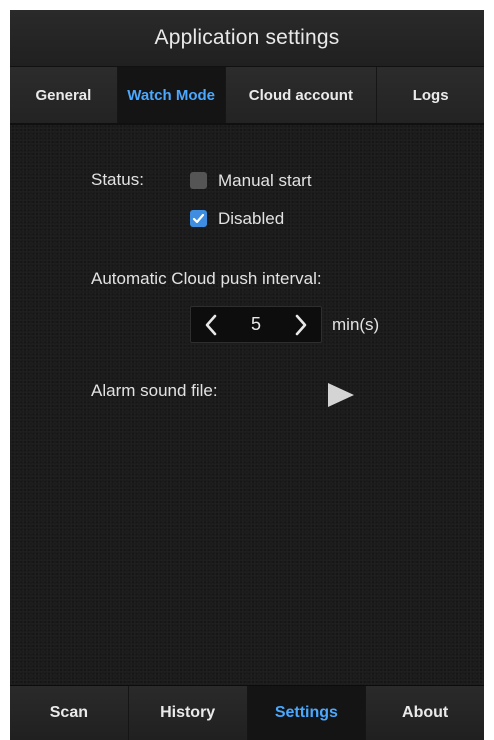 The height and width of the screenshot is (740, 494). I want to click on disabled-label: Disabled, so click(251, 219).